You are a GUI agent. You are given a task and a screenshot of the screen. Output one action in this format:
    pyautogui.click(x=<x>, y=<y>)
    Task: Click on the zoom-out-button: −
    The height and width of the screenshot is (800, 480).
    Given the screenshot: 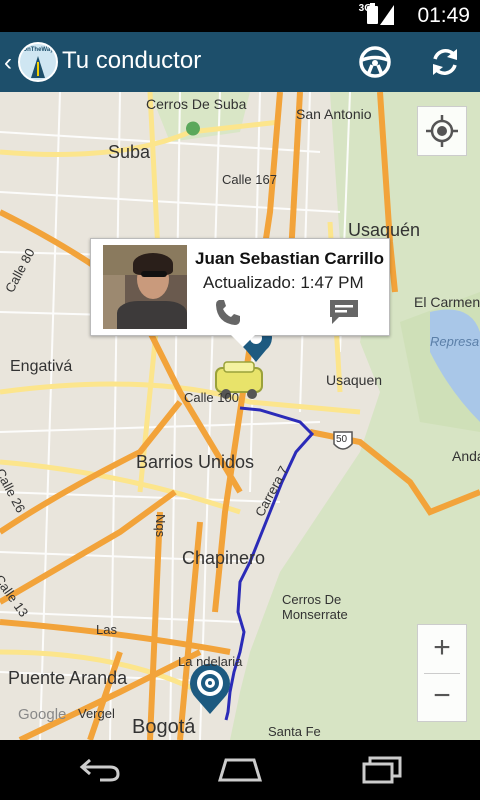 What is the action you would take?
    pyautogui.click(x=442, y=697)
    